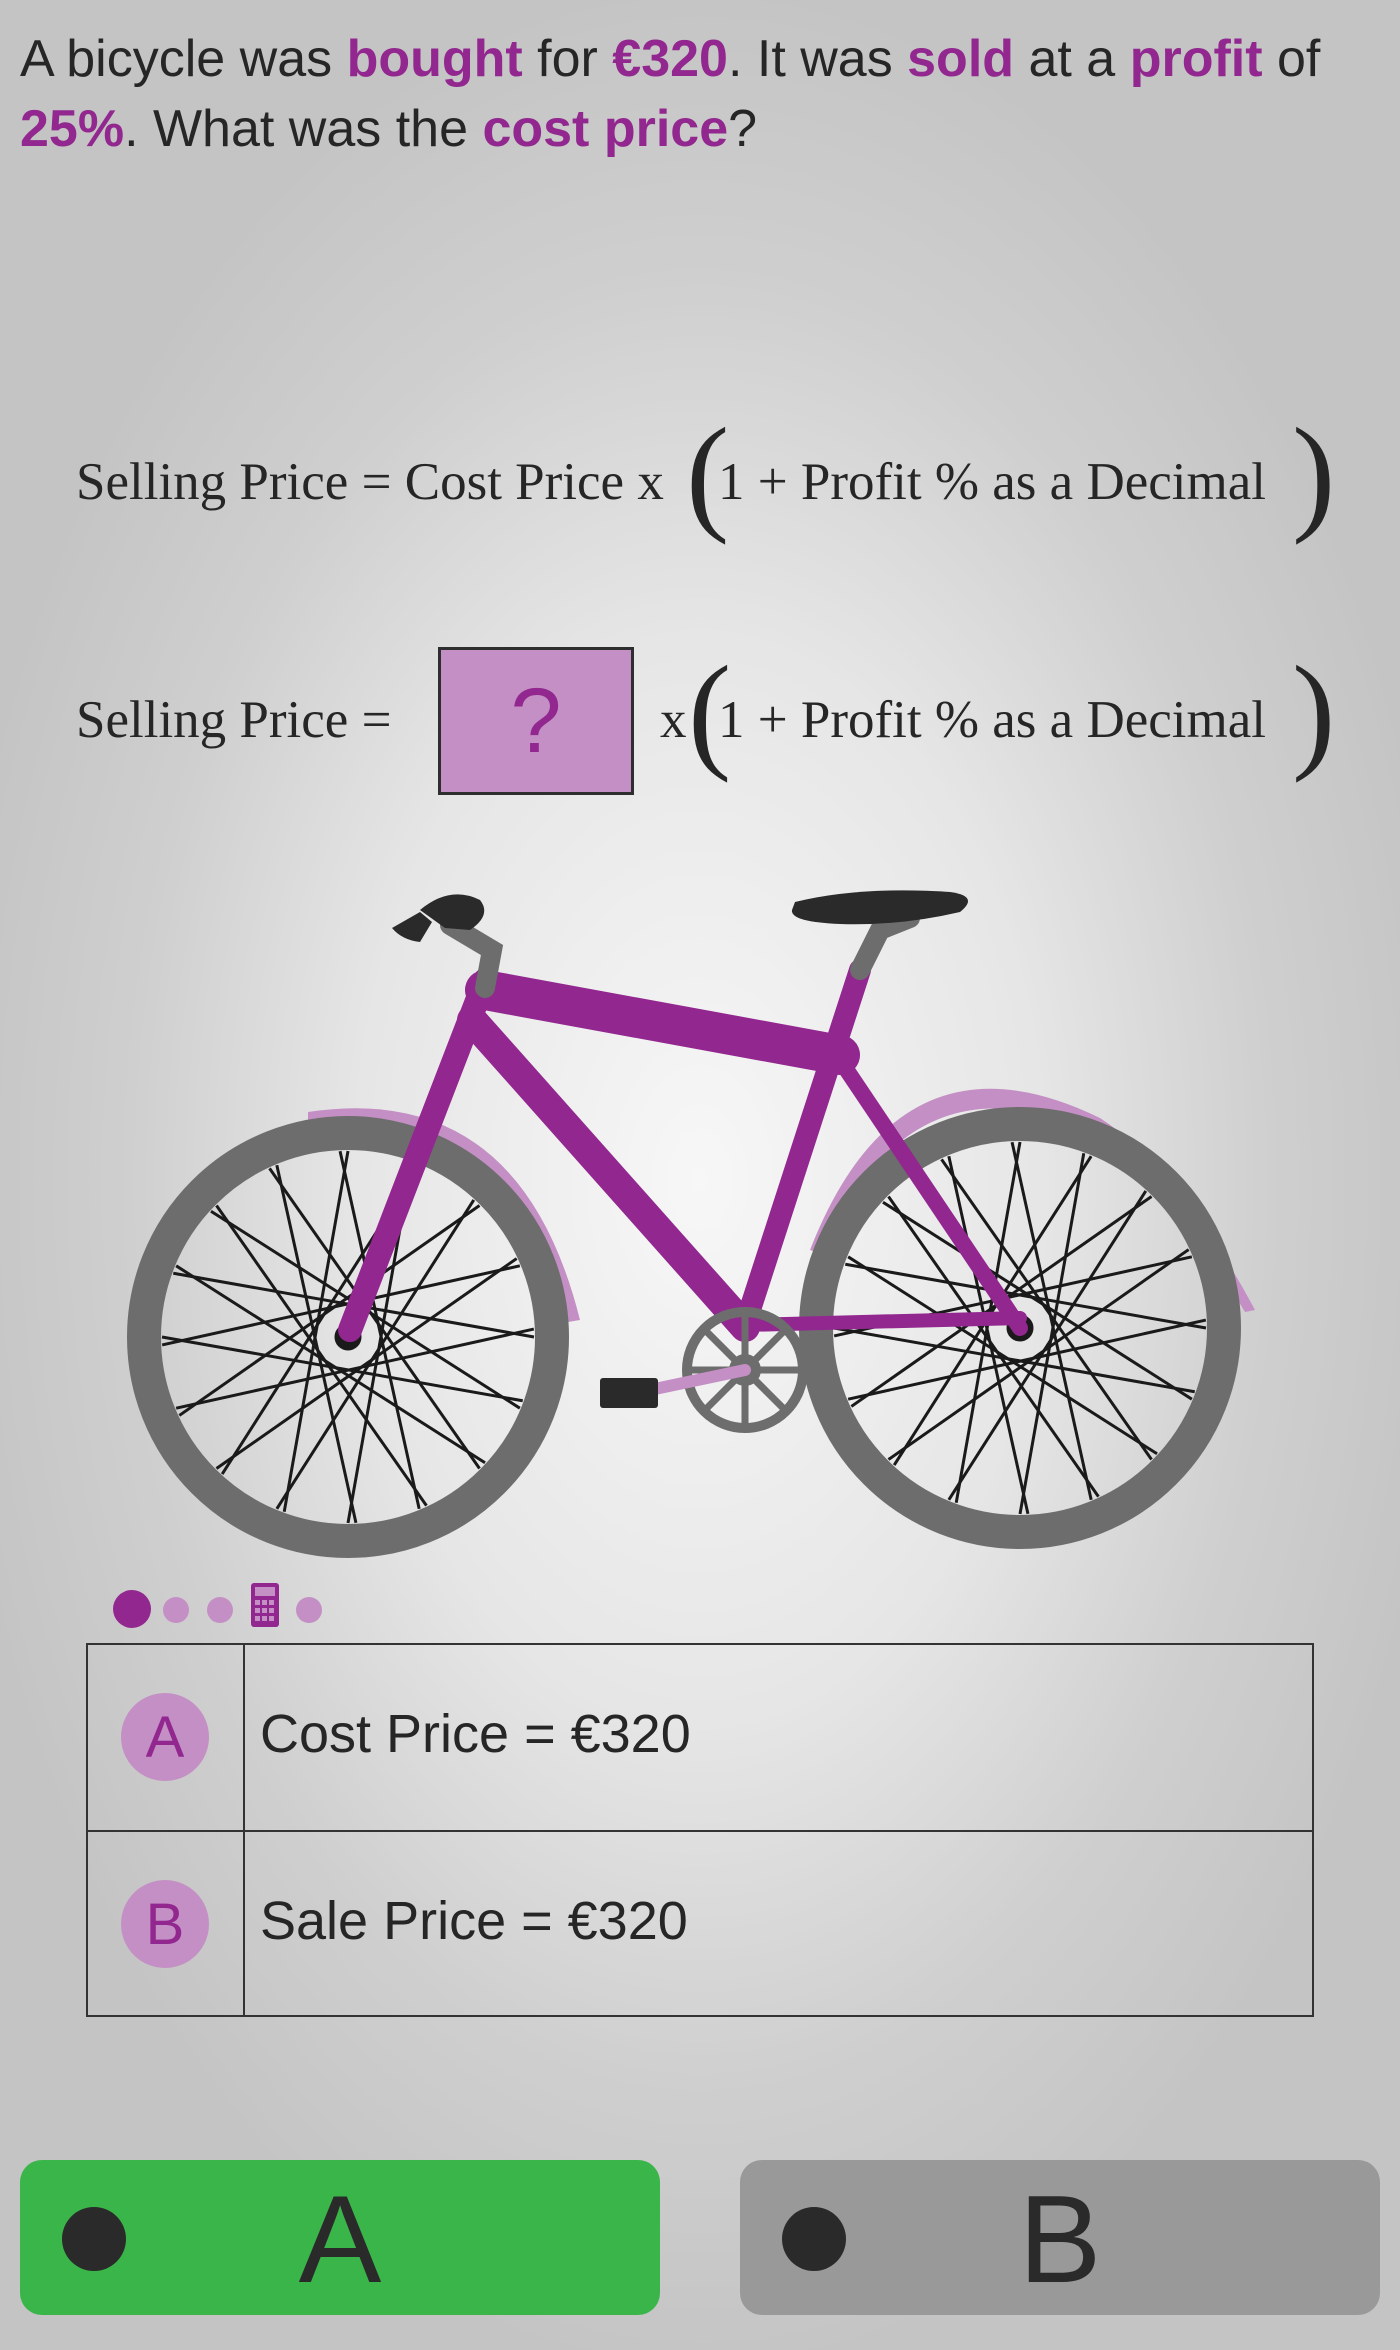  What do you see at coordinates (434, 59) in the screenshot?
I see `question-highlight: bought` at bounding box center [434, 59].